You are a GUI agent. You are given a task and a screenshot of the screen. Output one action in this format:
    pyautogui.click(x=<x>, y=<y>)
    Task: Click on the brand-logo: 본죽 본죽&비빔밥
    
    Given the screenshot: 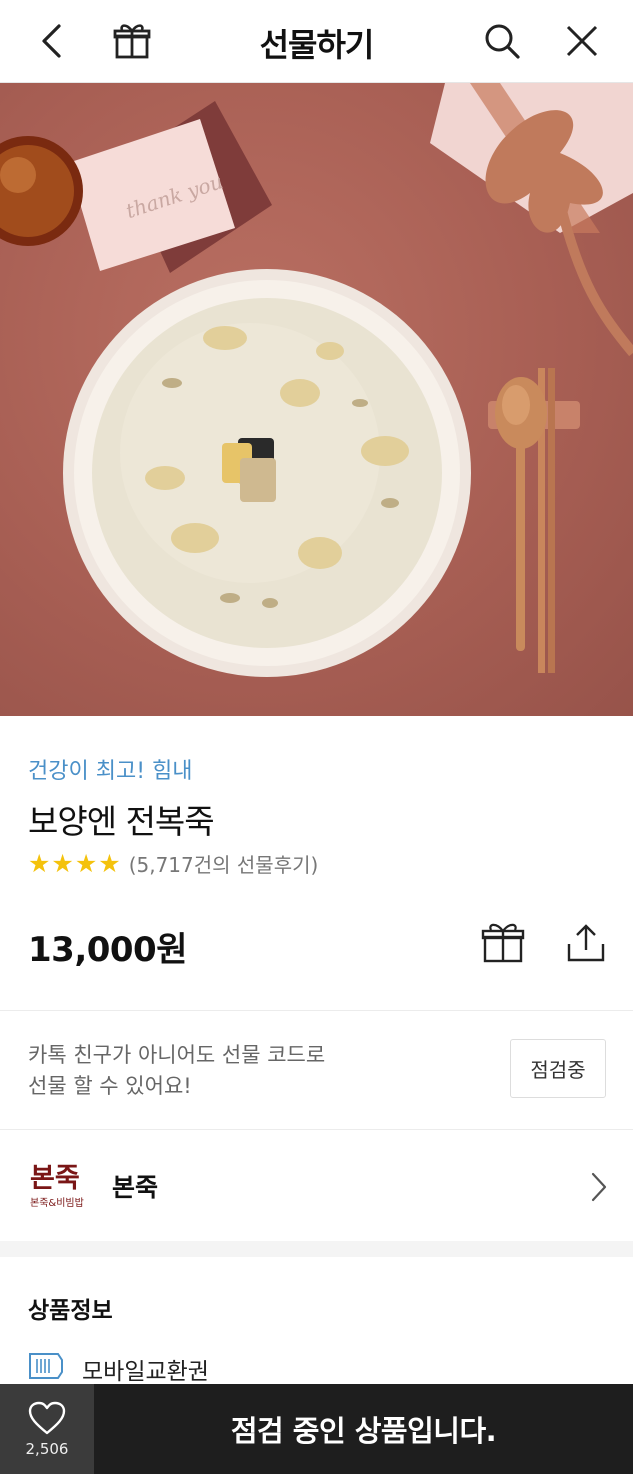 What is the action you would take?
    pyautogui.click(x=61, y=1185)
    